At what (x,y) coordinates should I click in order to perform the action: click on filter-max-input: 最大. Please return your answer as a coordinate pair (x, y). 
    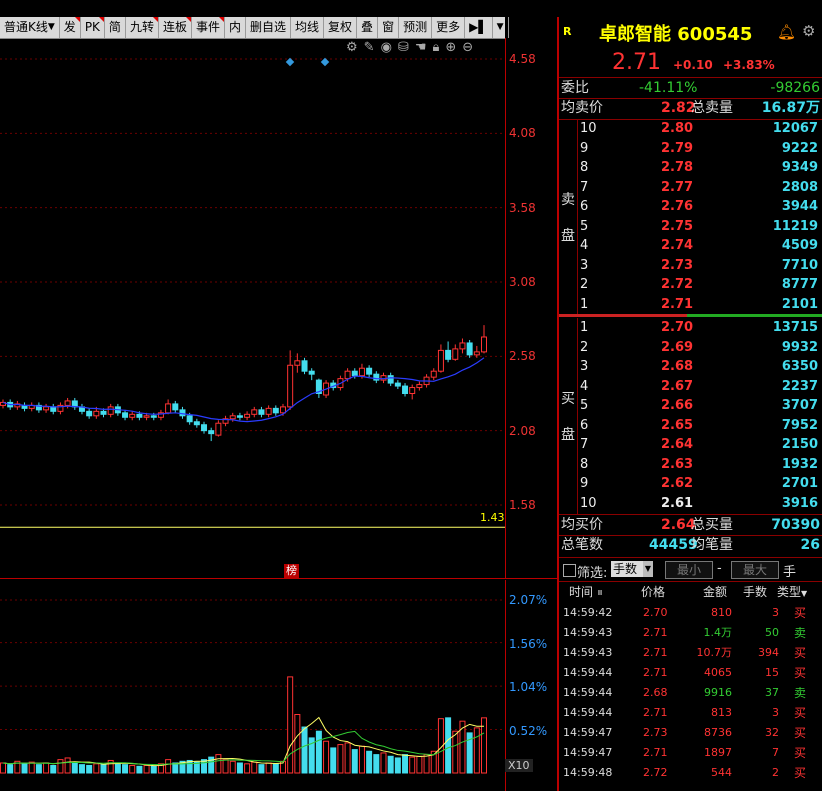
    Looking at the image, I should click on (755, 570).